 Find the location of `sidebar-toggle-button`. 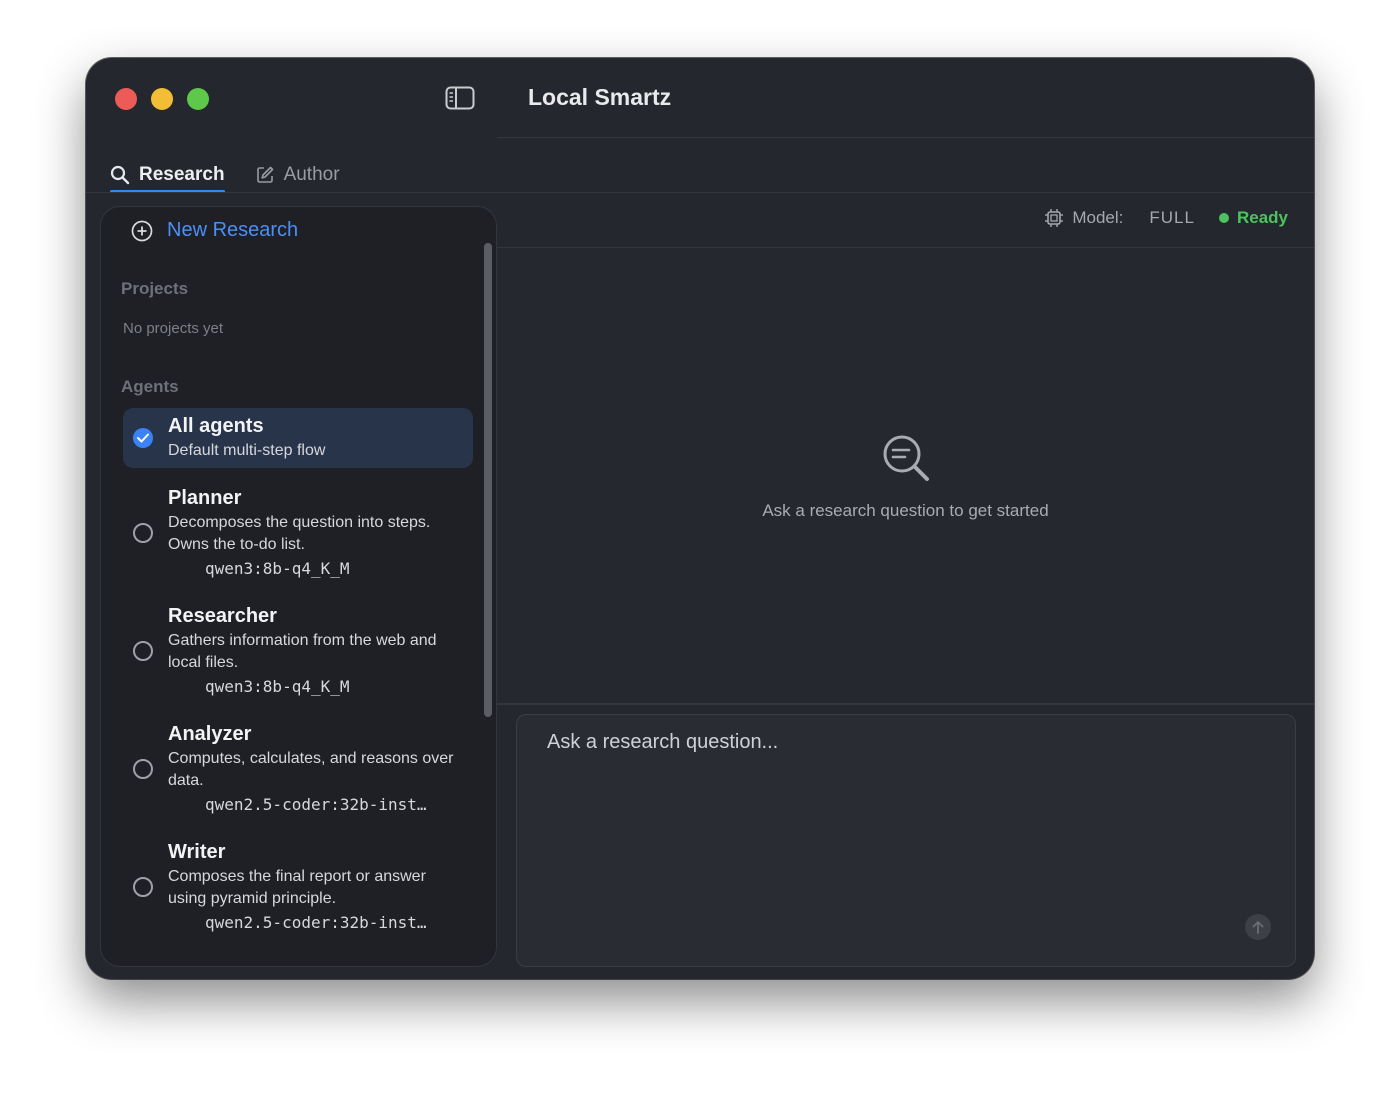

sidebar-toggle-button is located at coordinates (460, 98).